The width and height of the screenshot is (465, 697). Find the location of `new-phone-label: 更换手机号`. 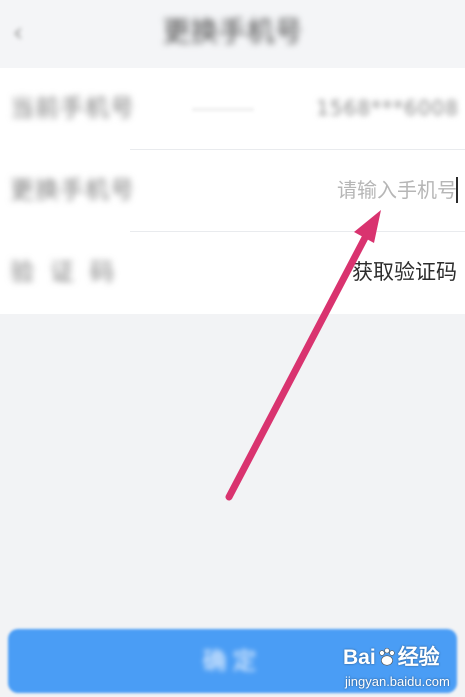

new-phone-label: 更换手机号 is located at coordinates (72, 190).